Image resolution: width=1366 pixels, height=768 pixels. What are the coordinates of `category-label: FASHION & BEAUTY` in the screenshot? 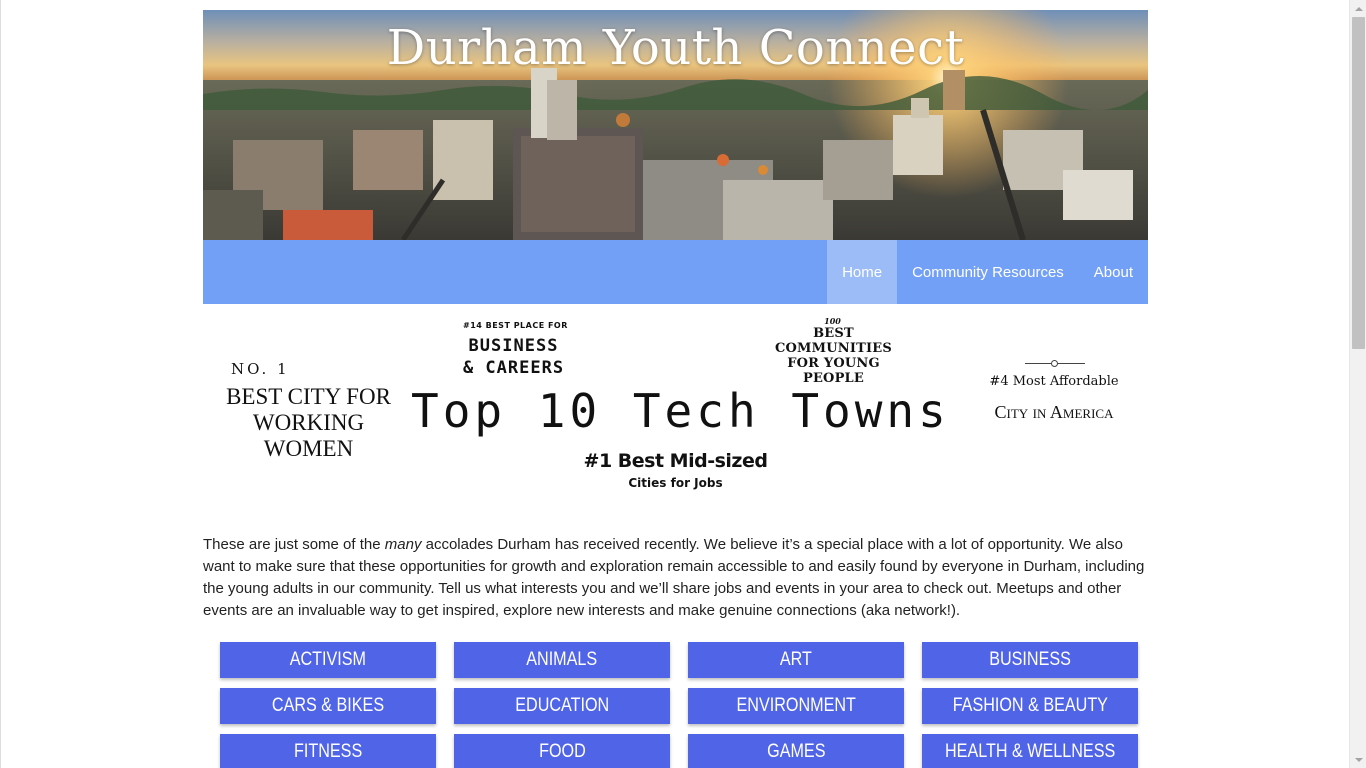 It's located at (1030, 705).